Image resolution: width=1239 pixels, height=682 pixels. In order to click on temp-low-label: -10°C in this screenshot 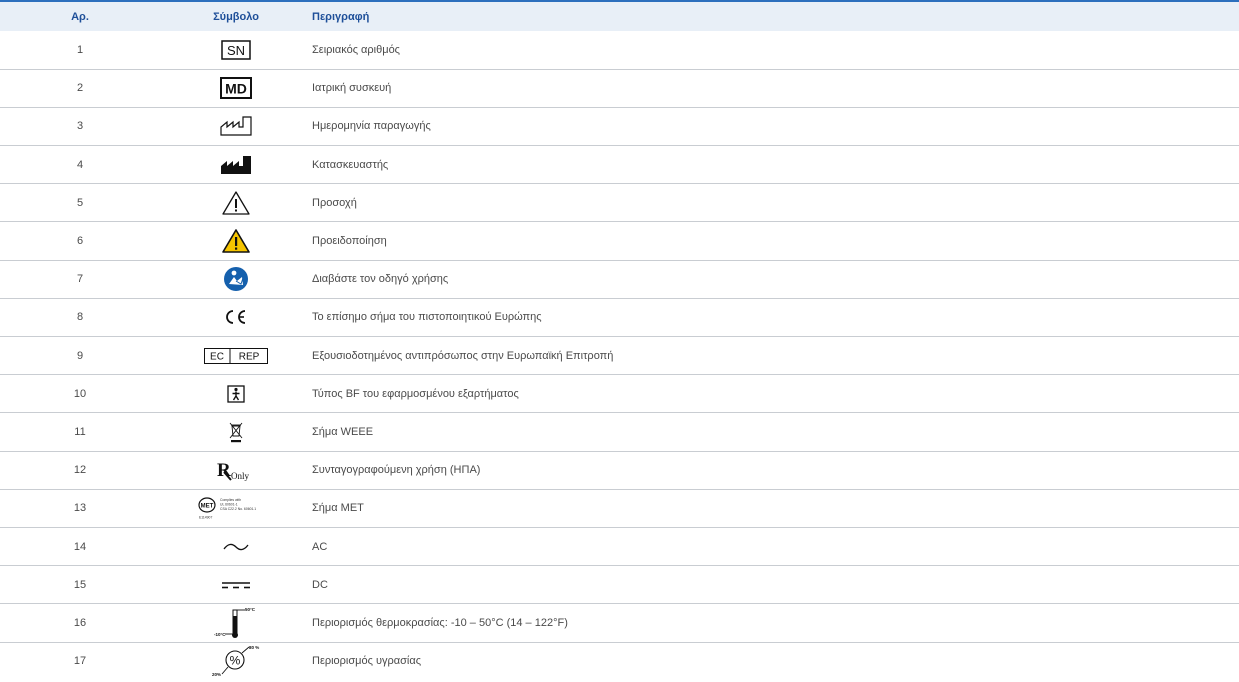, I will do `click(220, 634)`.